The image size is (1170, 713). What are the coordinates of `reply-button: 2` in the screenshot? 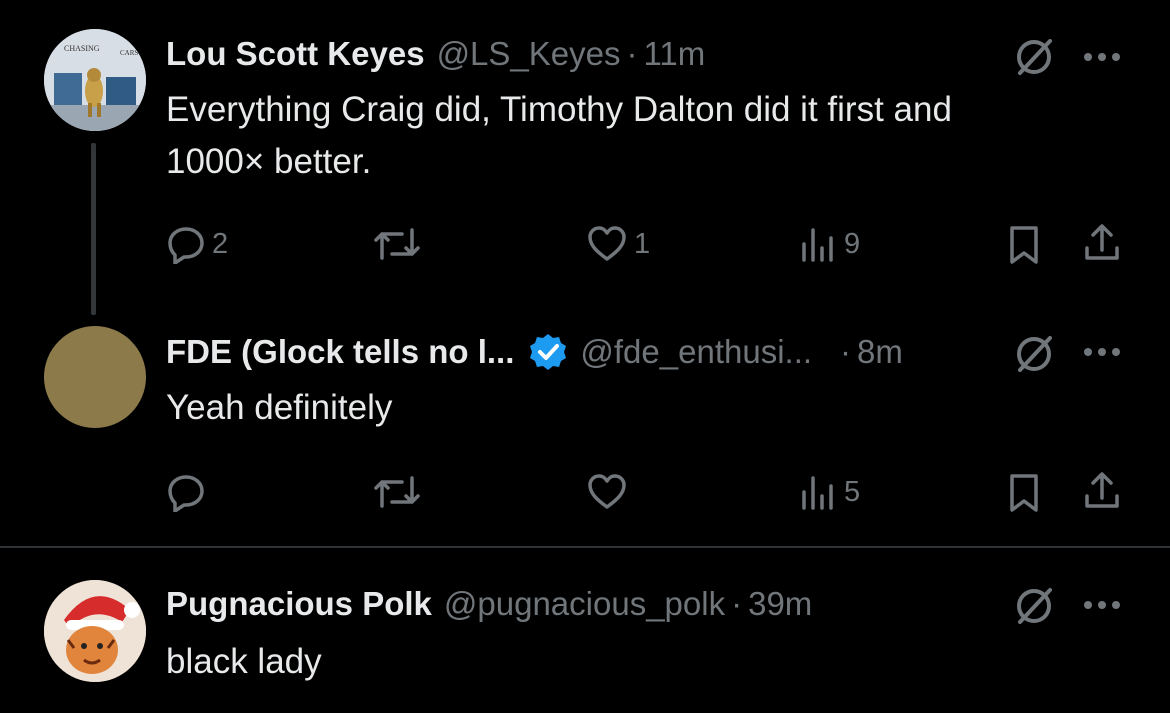 It's located at (197, 244).